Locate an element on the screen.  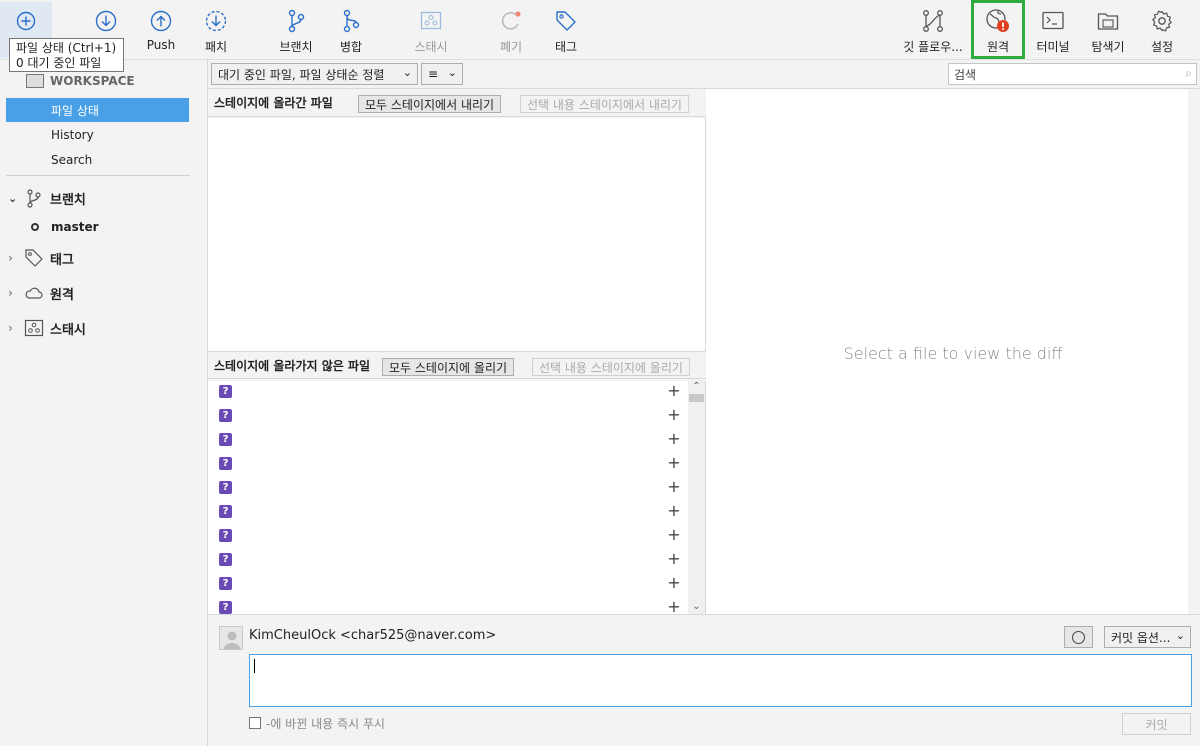
commit-message-input is located at coordinates (720, 680).